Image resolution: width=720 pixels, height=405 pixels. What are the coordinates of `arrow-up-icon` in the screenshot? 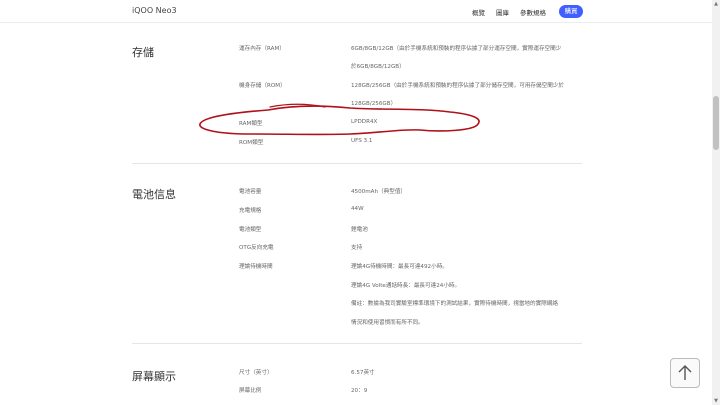 It's located at (685, 372).